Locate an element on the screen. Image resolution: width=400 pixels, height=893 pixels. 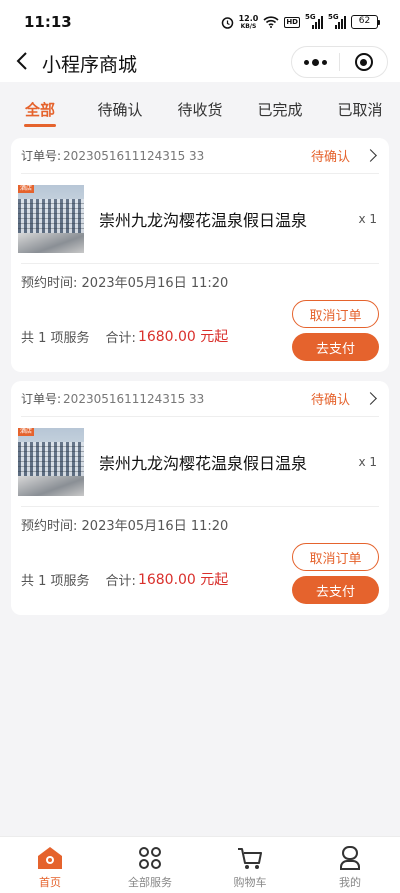
tabbar-label: 全部服务 is located at coordinates (150, 882).